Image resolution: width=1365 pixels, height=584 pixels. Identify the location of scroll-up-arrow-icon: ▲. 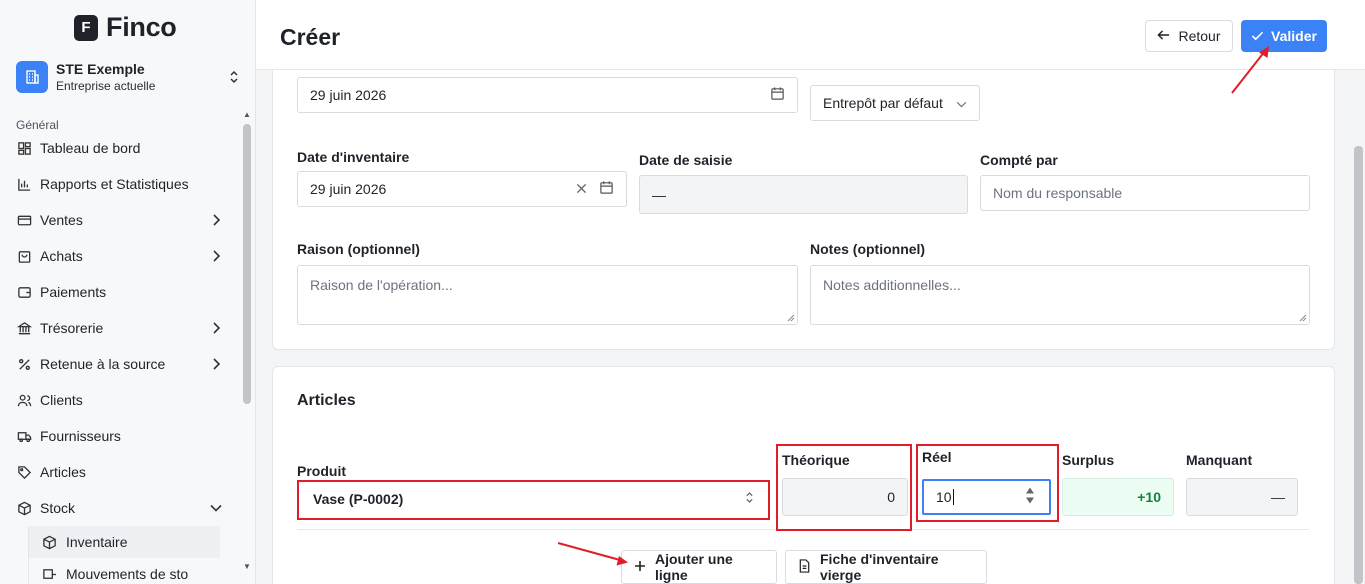
(247, 115).